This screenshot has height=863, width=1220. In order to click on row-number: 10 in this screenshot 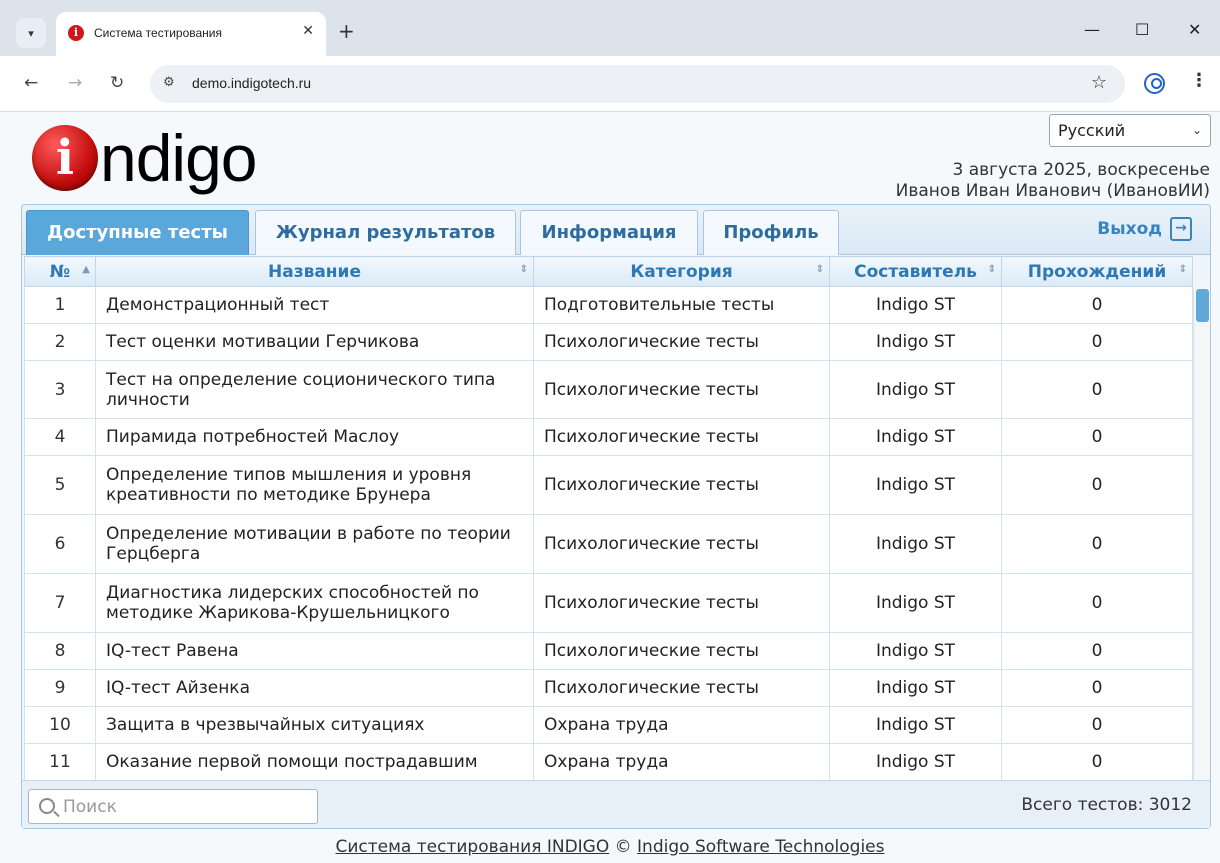, I will do `click(60, 725)`.